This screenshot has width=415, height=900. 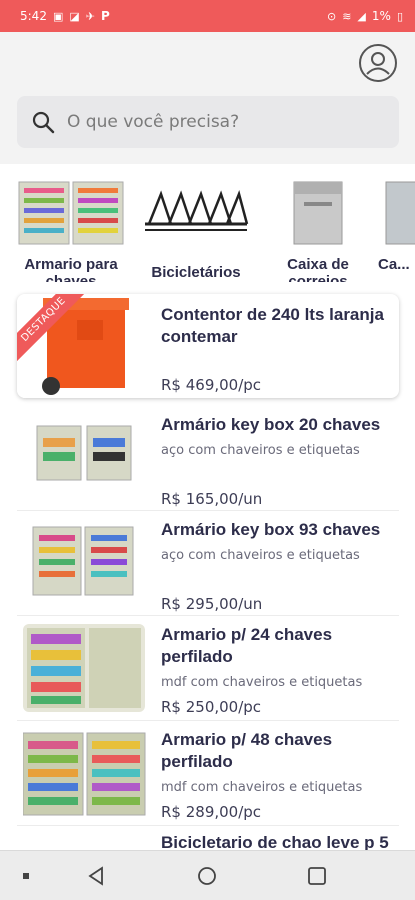 I want to click on category-label: Bicicletários, so click(x=196, y=272).